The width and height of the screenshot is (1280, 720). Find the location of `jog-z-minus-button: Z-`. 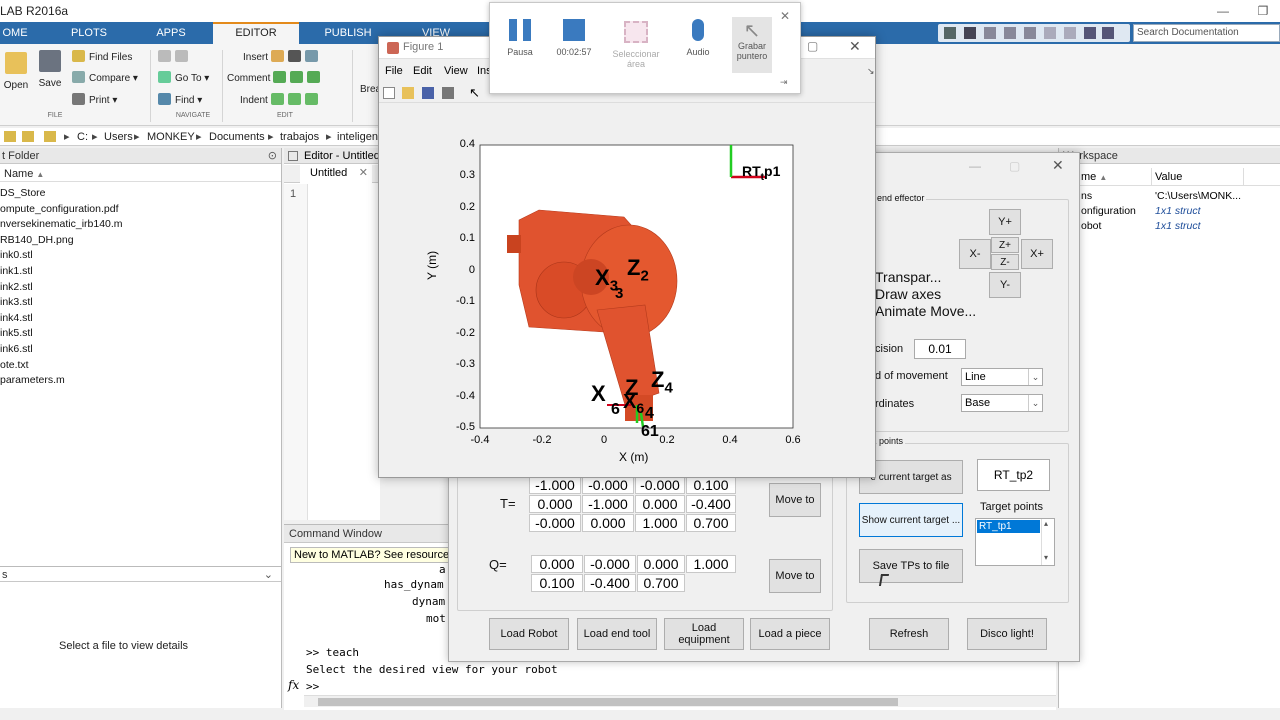

jog-z-minus-button: Z- is located at coordinates (1005, 262).